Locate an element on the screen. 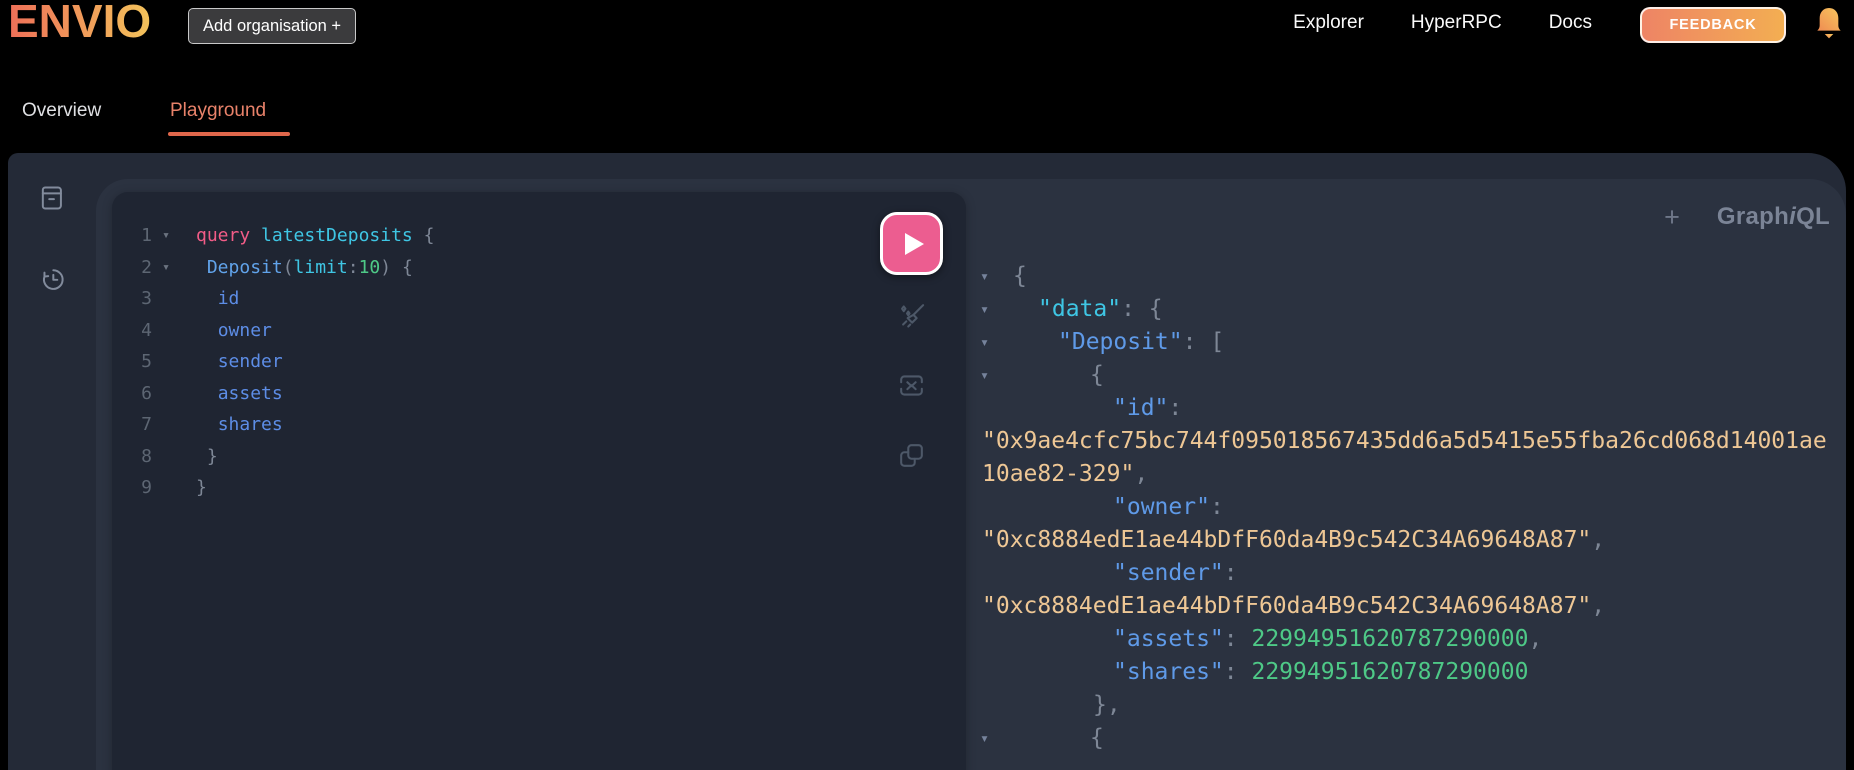 This screenshot has height=770, width=1854. code-text: "shares": 22994951620787290000 is located at coordinates (1410, 672).